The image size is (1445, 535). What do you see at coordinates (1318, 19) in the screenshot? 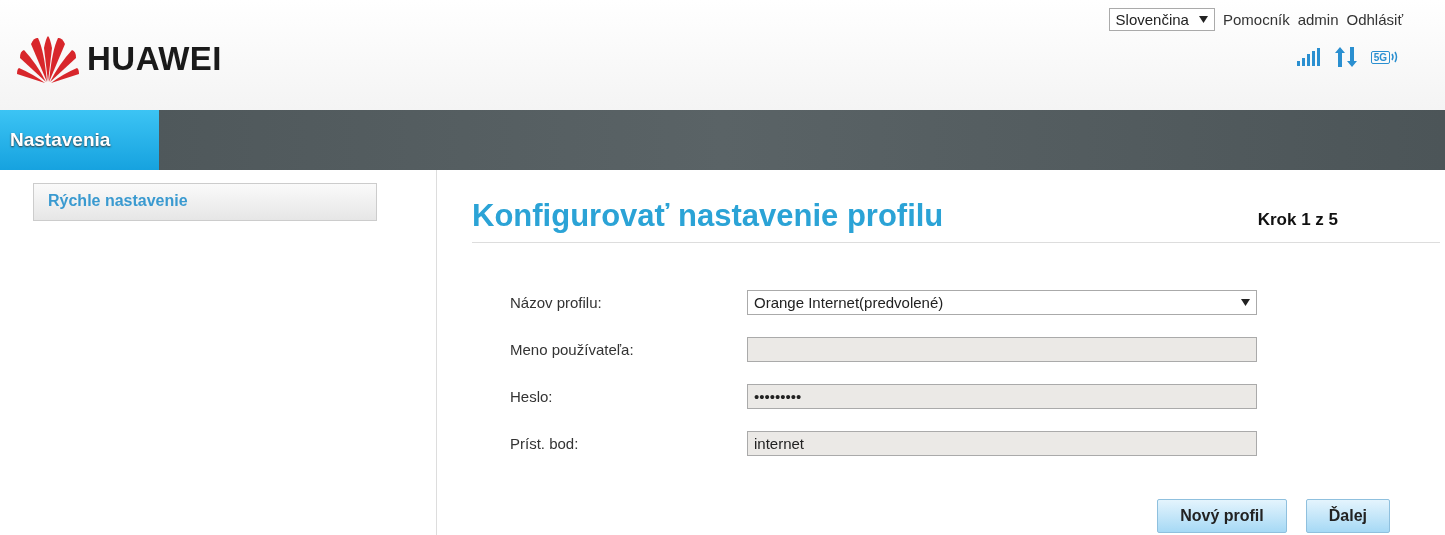
I see `header-link: admin` at bounding box center [1318, 19].